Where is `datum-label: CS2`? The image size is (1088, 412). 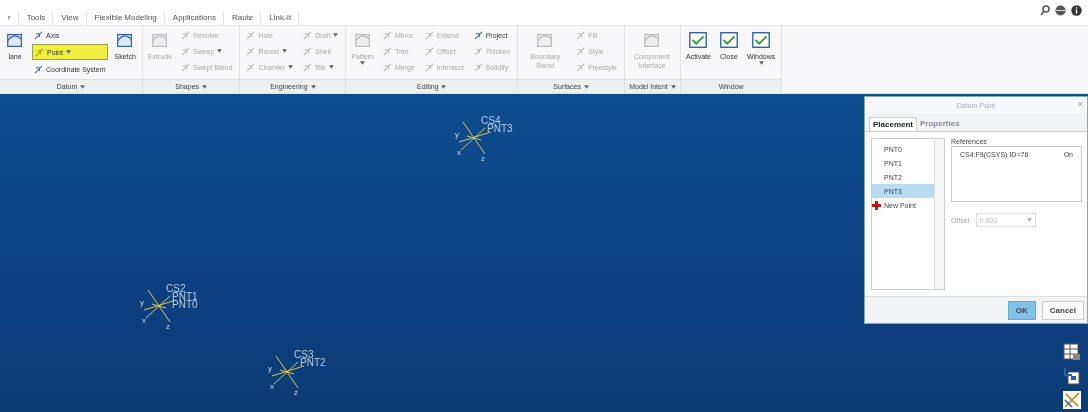
datum-label: CS2 is located at coordinates (176, 289).